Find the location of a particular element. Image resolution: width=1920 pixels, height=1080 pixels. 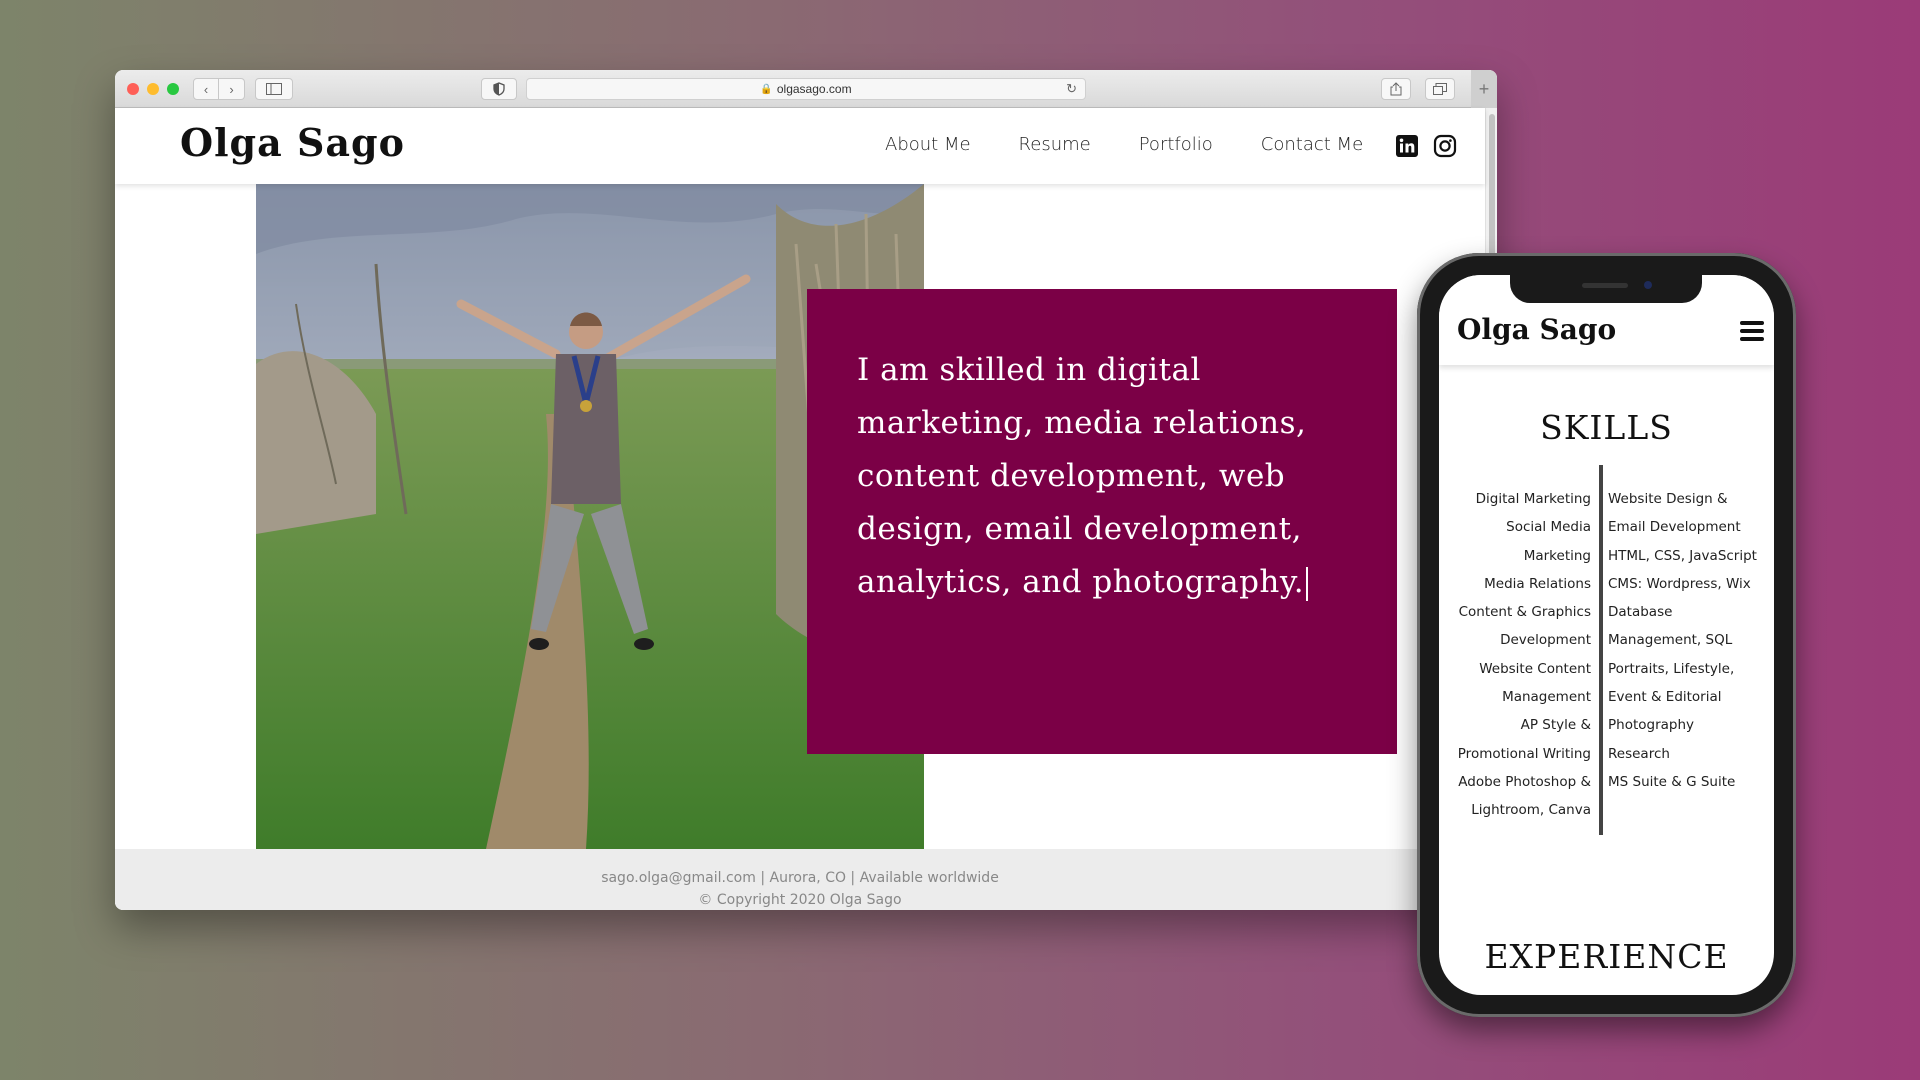

skill-item: Website Content is located at coordinates (1535, 668).